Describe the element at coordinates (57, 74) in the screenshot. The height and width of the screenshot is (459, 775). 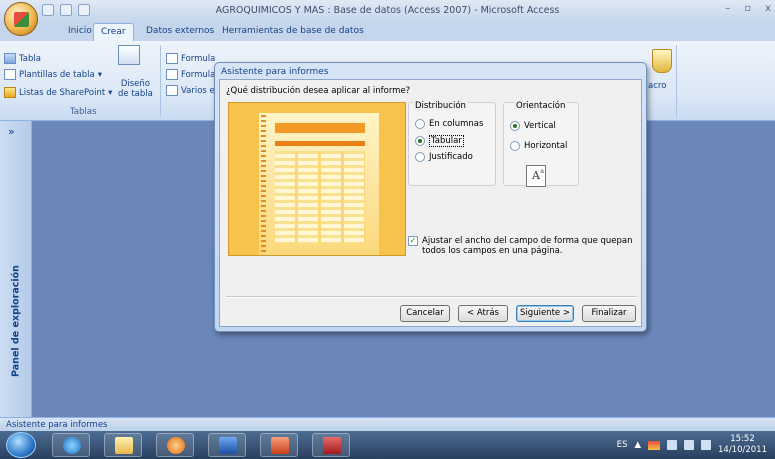
I see `table-templates-label: Plantillas de tabla` at that location.